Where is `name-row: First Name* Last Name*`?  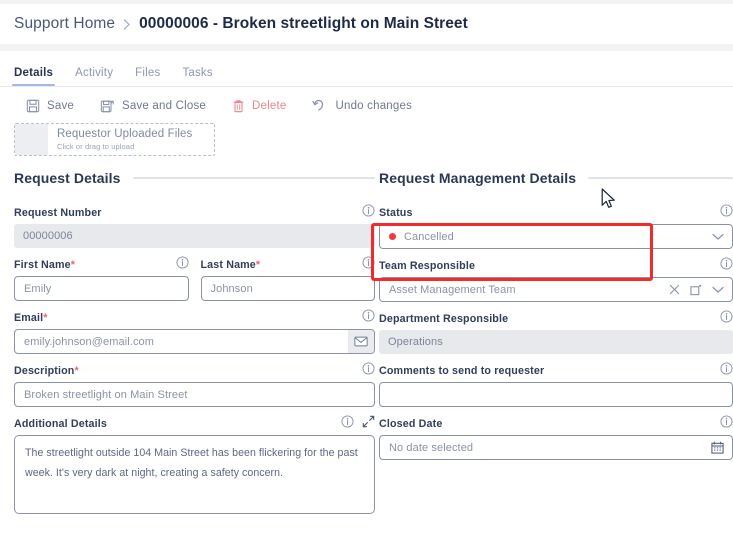 name-row: First Name* Last Name* is located at coordinates (194, 282).